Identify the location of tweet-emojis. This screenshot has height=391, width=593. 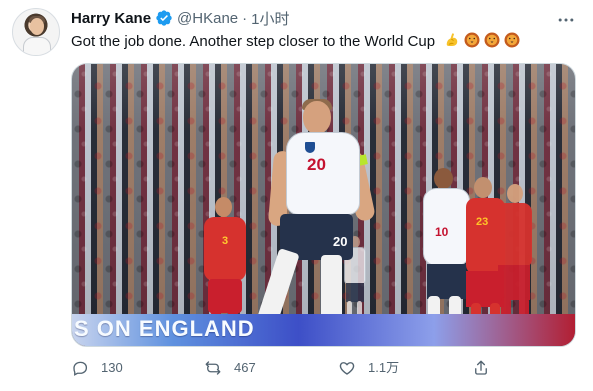
(482, 40).